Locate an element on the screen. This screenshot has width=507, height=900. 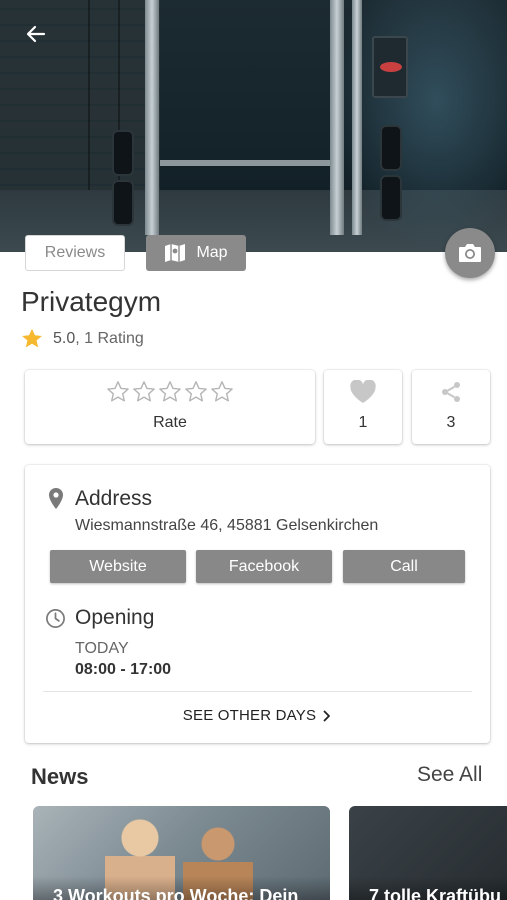
news-caption: 3 Workouts pro Woche: Dein is located at coordinates (176, 893).